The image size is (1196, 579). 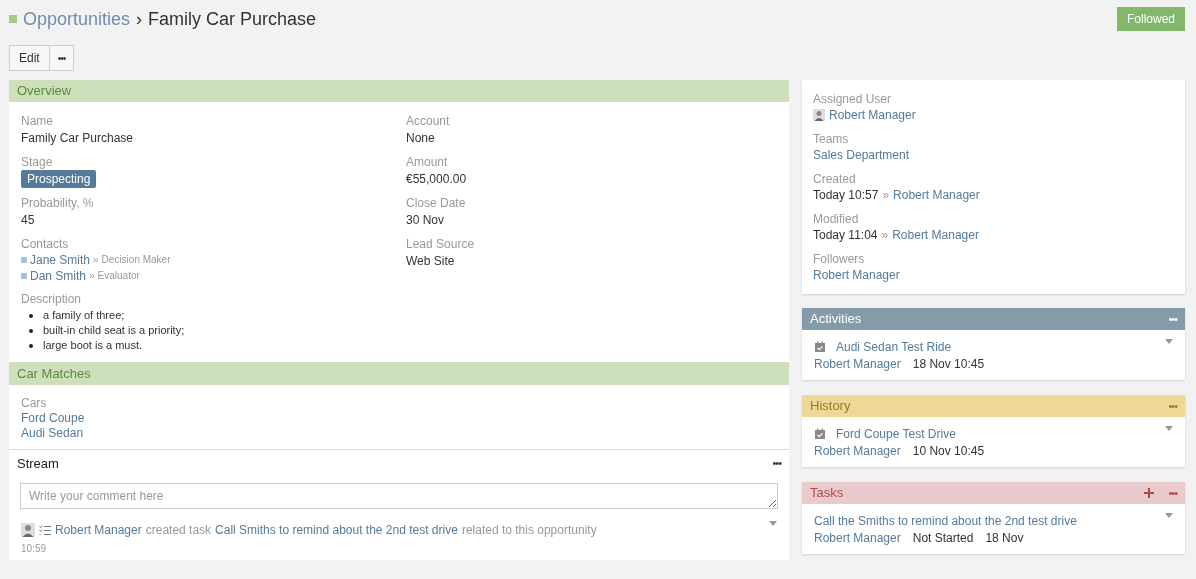 I want to click on field-label: Close Date, so click(x=436, y=203).